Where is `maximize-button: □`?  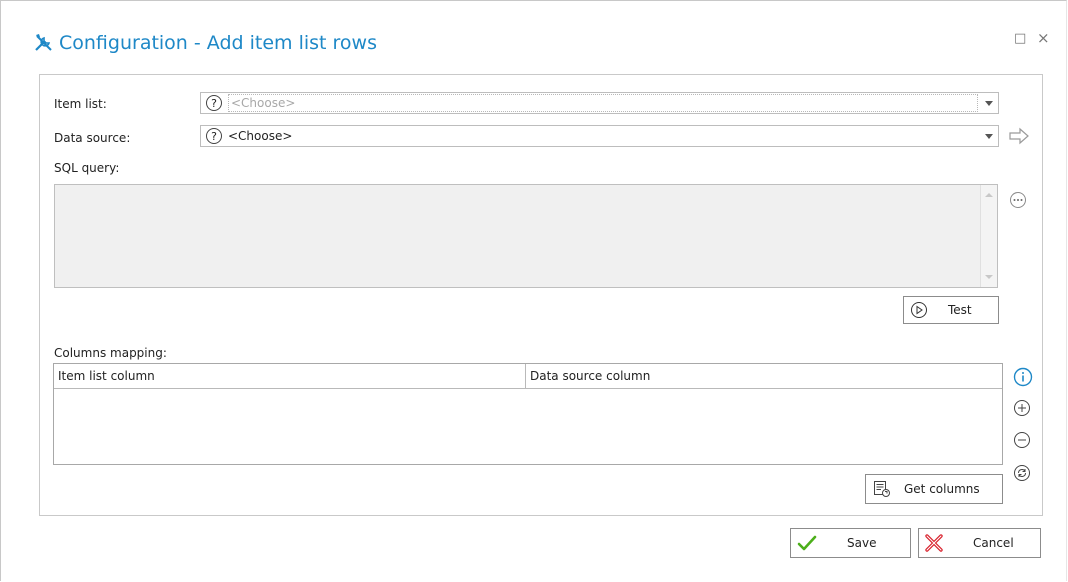
maximize-button: □ is located at coordinates (1020, 38).